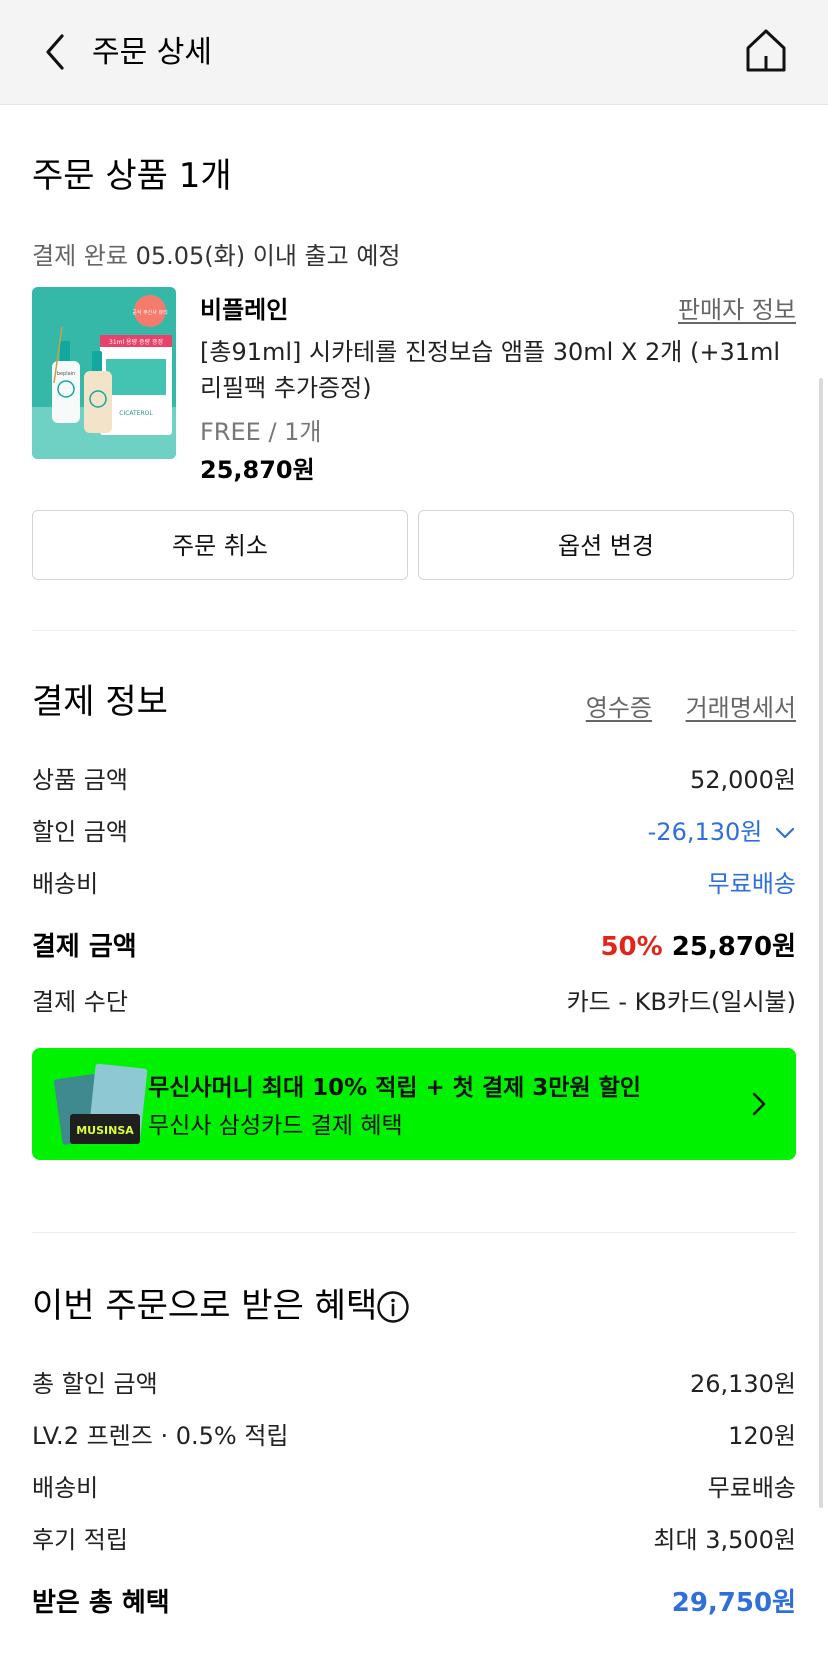 The height and width of the screenshot is (1655, 828). Describe the element at coordinates (751, 1488) in the screenshot. I see `benefit-shipping-value: 무료배송` at that location.